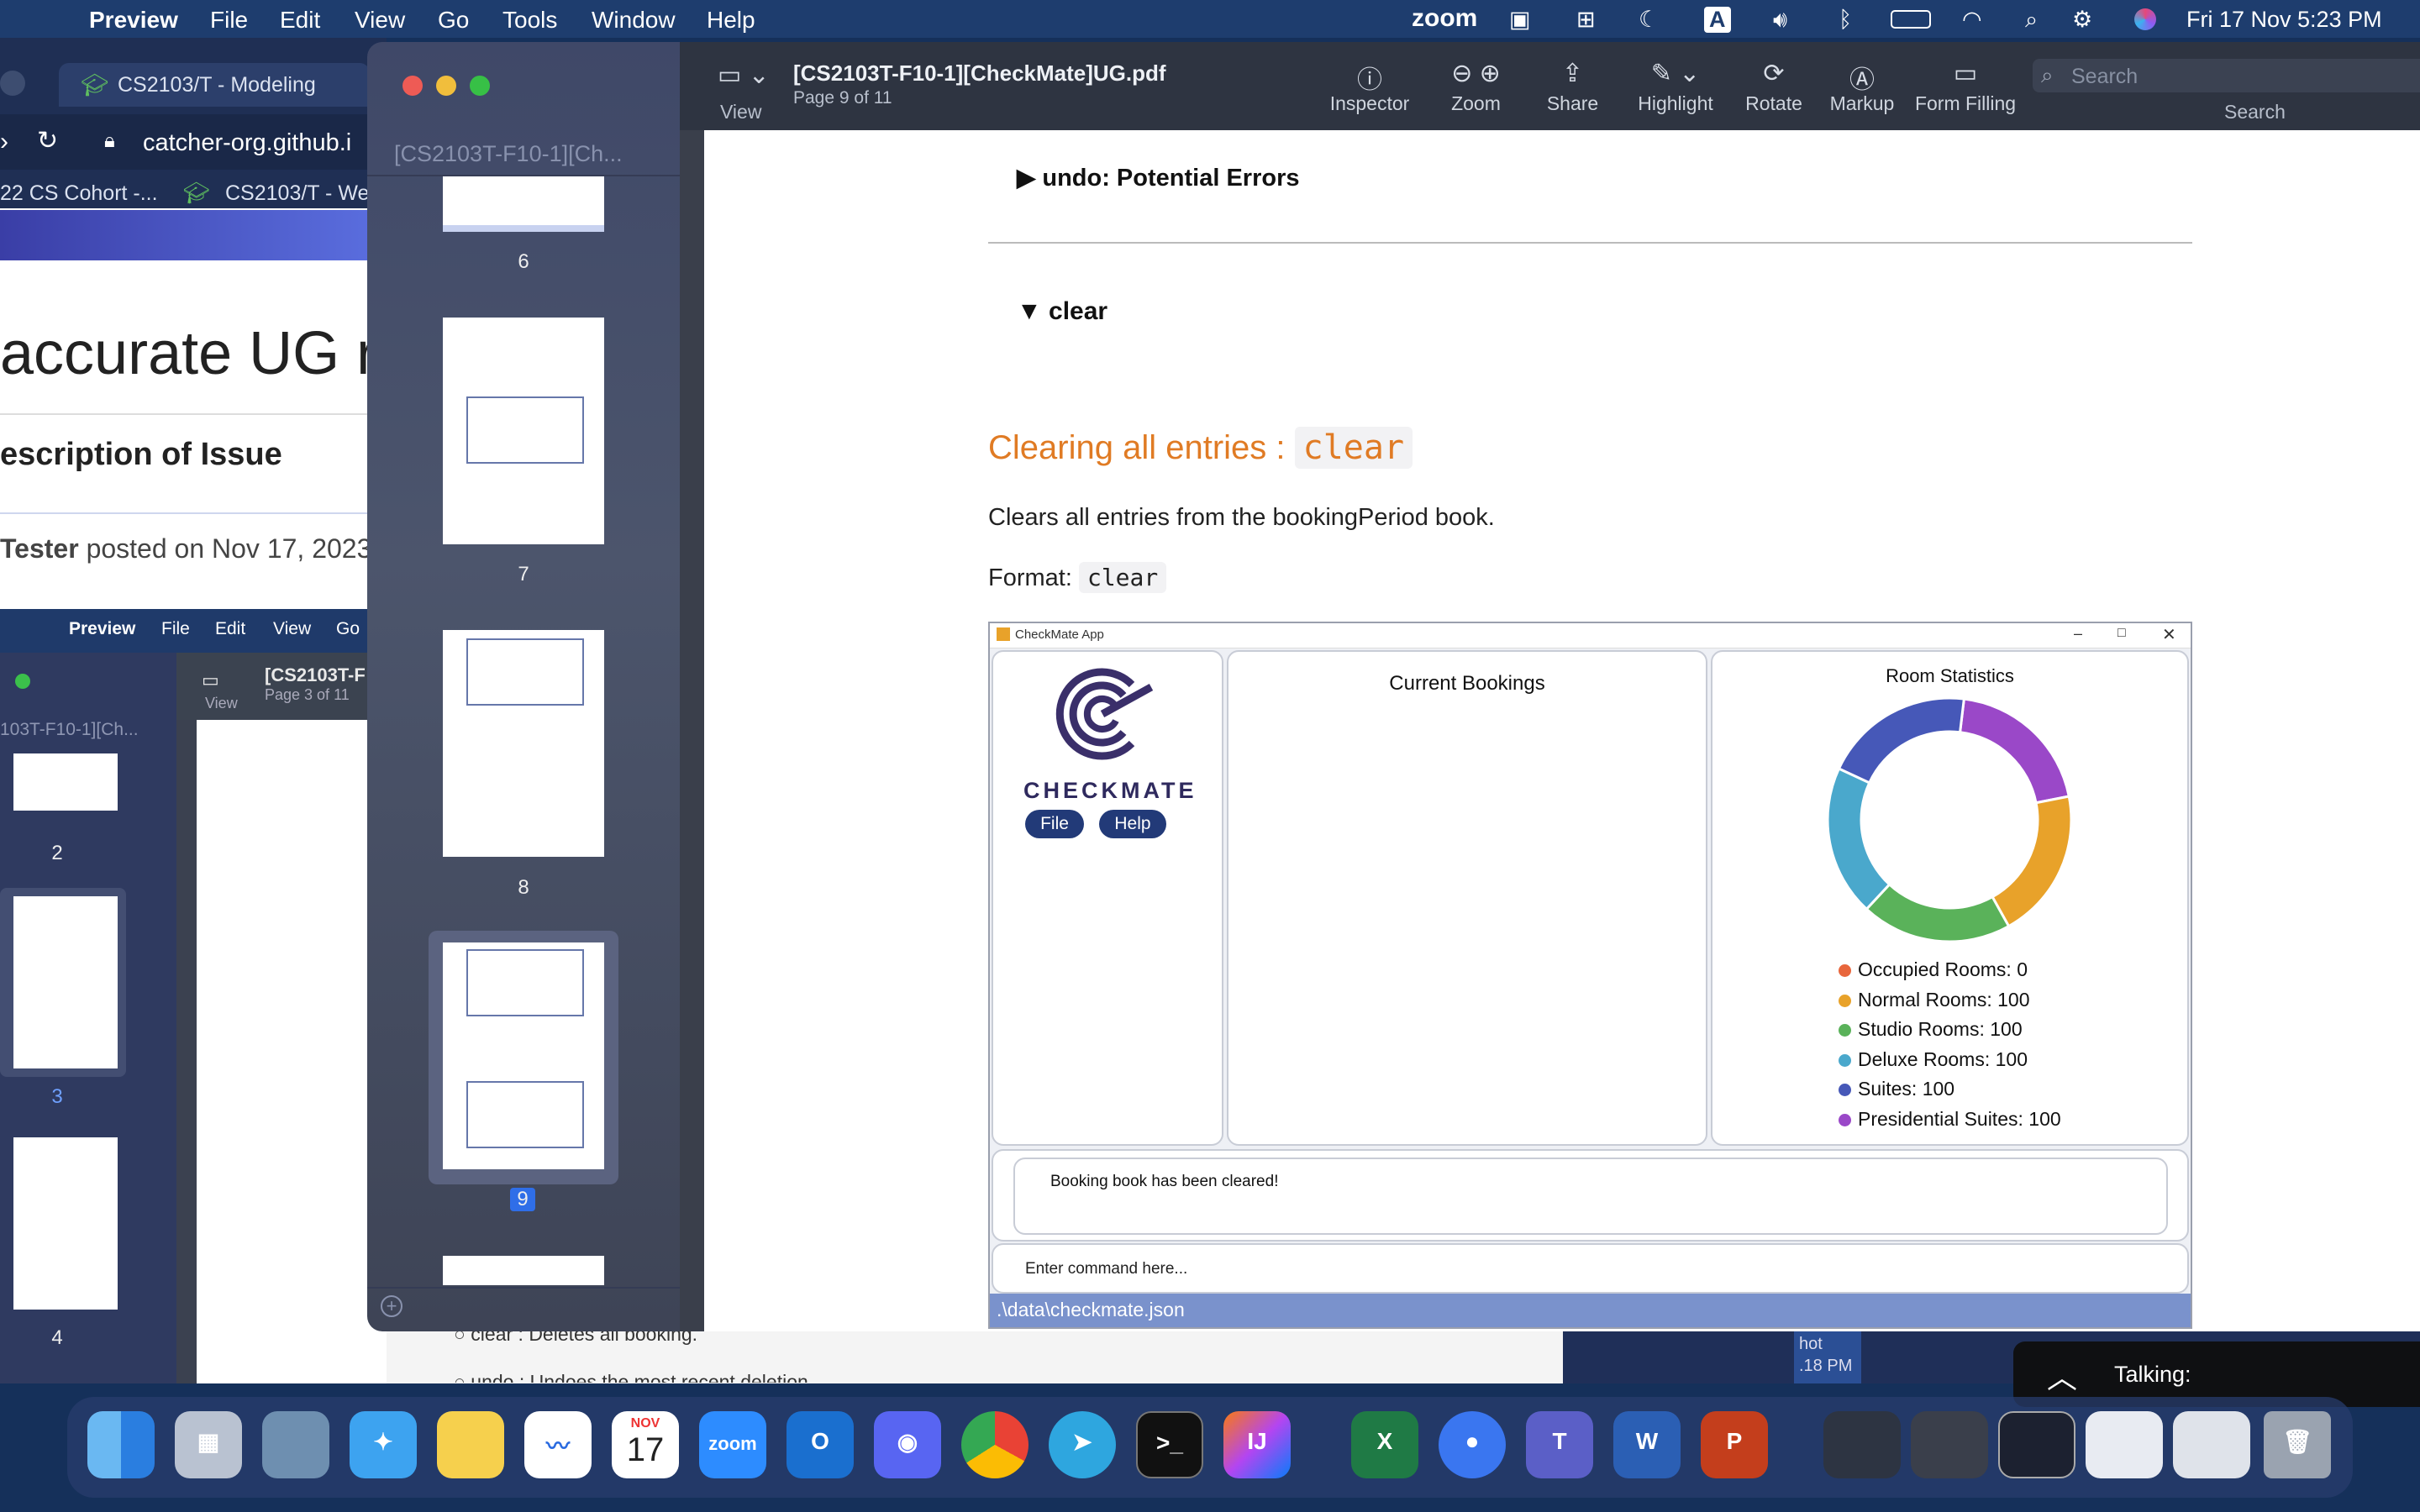 The height and width of the screenshot is (1512, 2420). I want to click on safari-icon: ✦, so click(383, 1444).